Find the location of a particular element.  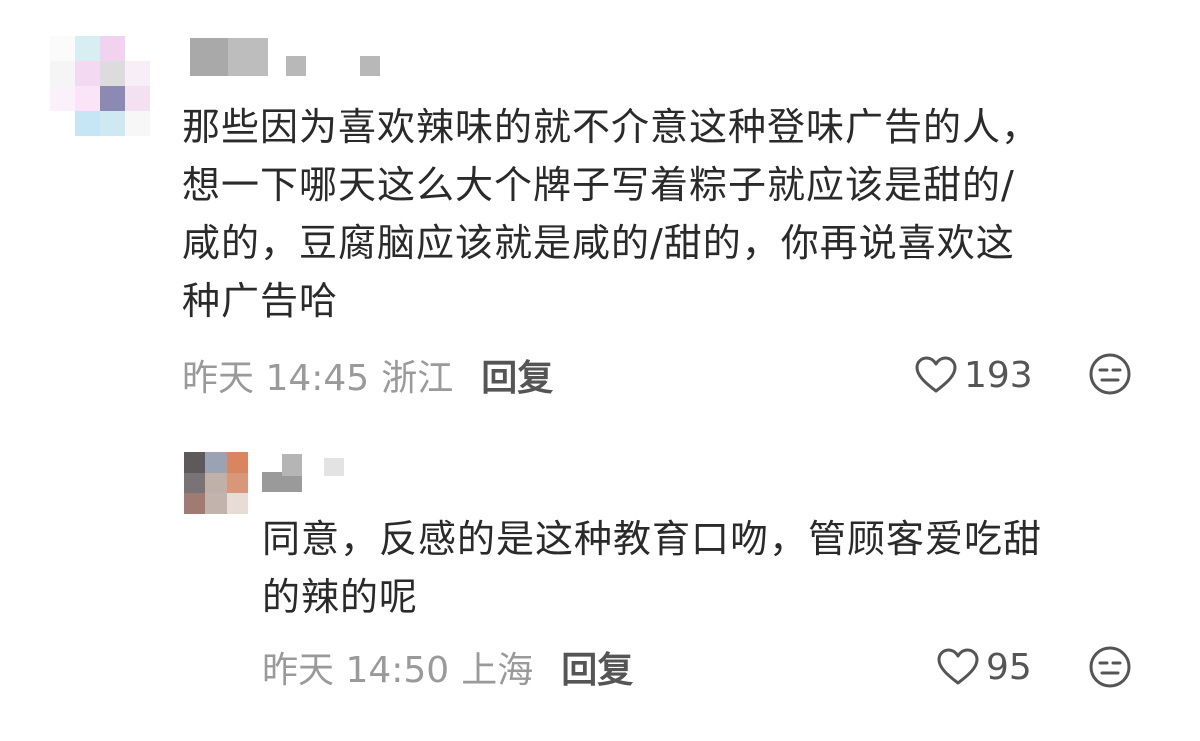

like-button: 193 is located at coordinates (973, 375).